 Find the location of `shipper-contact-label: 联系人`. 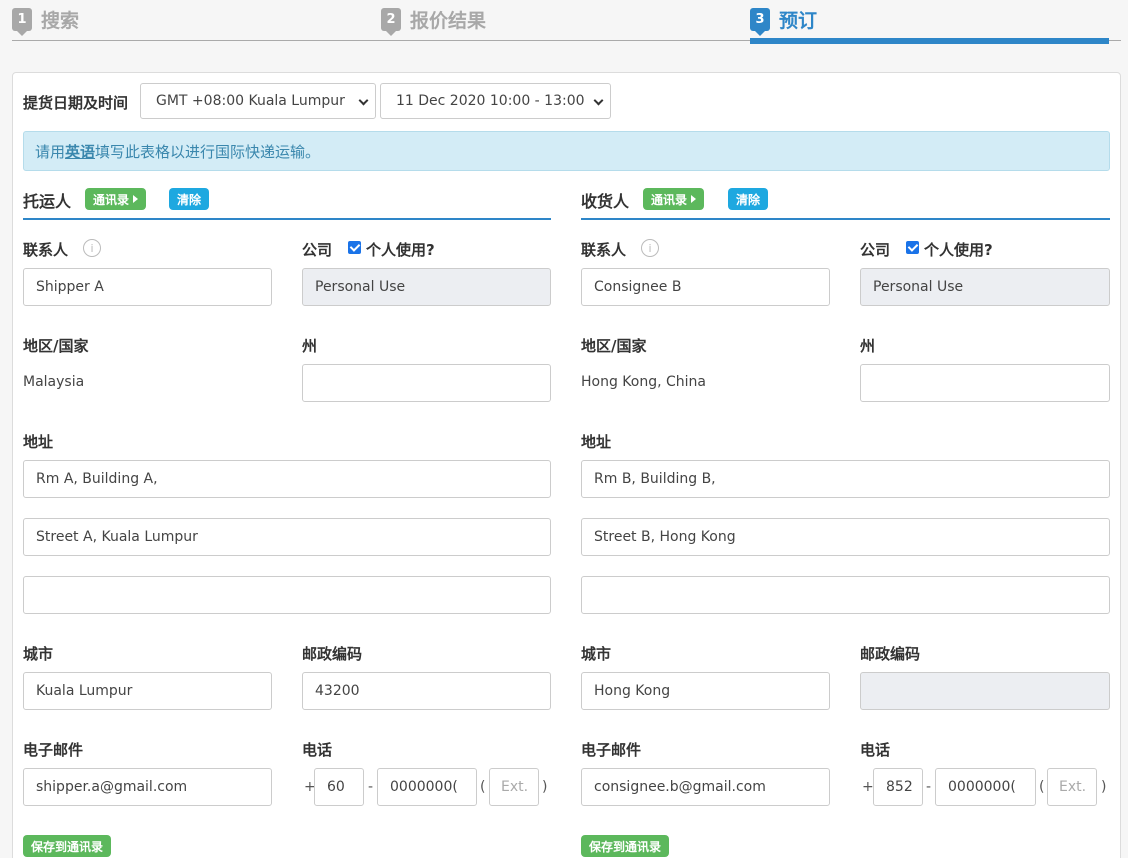

shipper-contact-label: 联系人 is located at coordinates (46, 250).